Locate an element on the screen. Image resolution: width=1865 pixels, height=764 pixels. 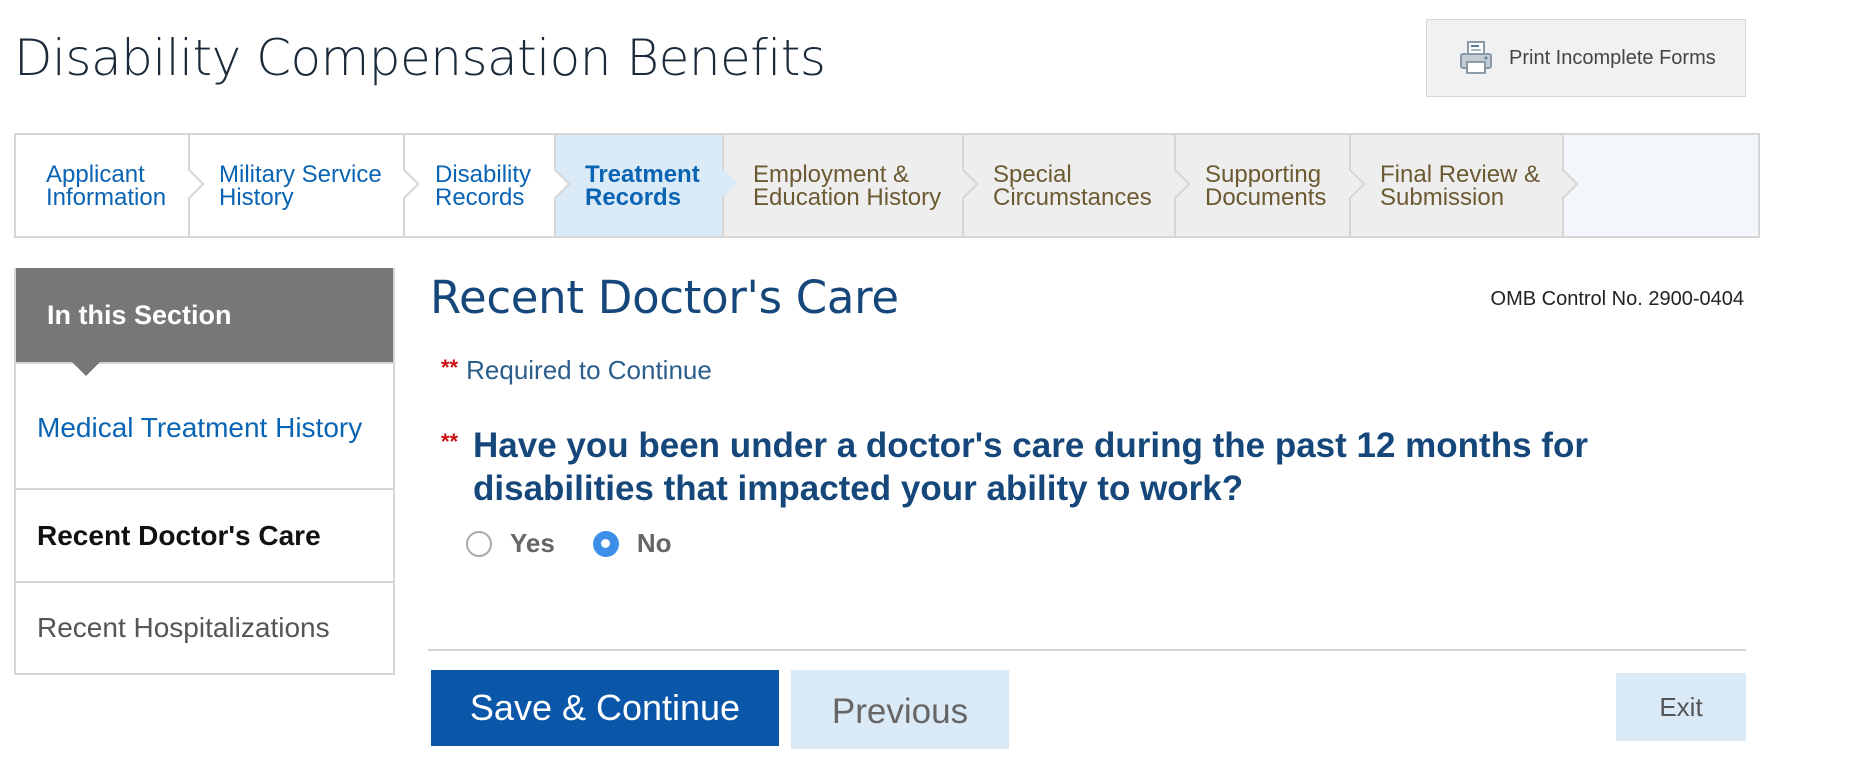
exit-button: Exit is located at coordinates (1681, 707).